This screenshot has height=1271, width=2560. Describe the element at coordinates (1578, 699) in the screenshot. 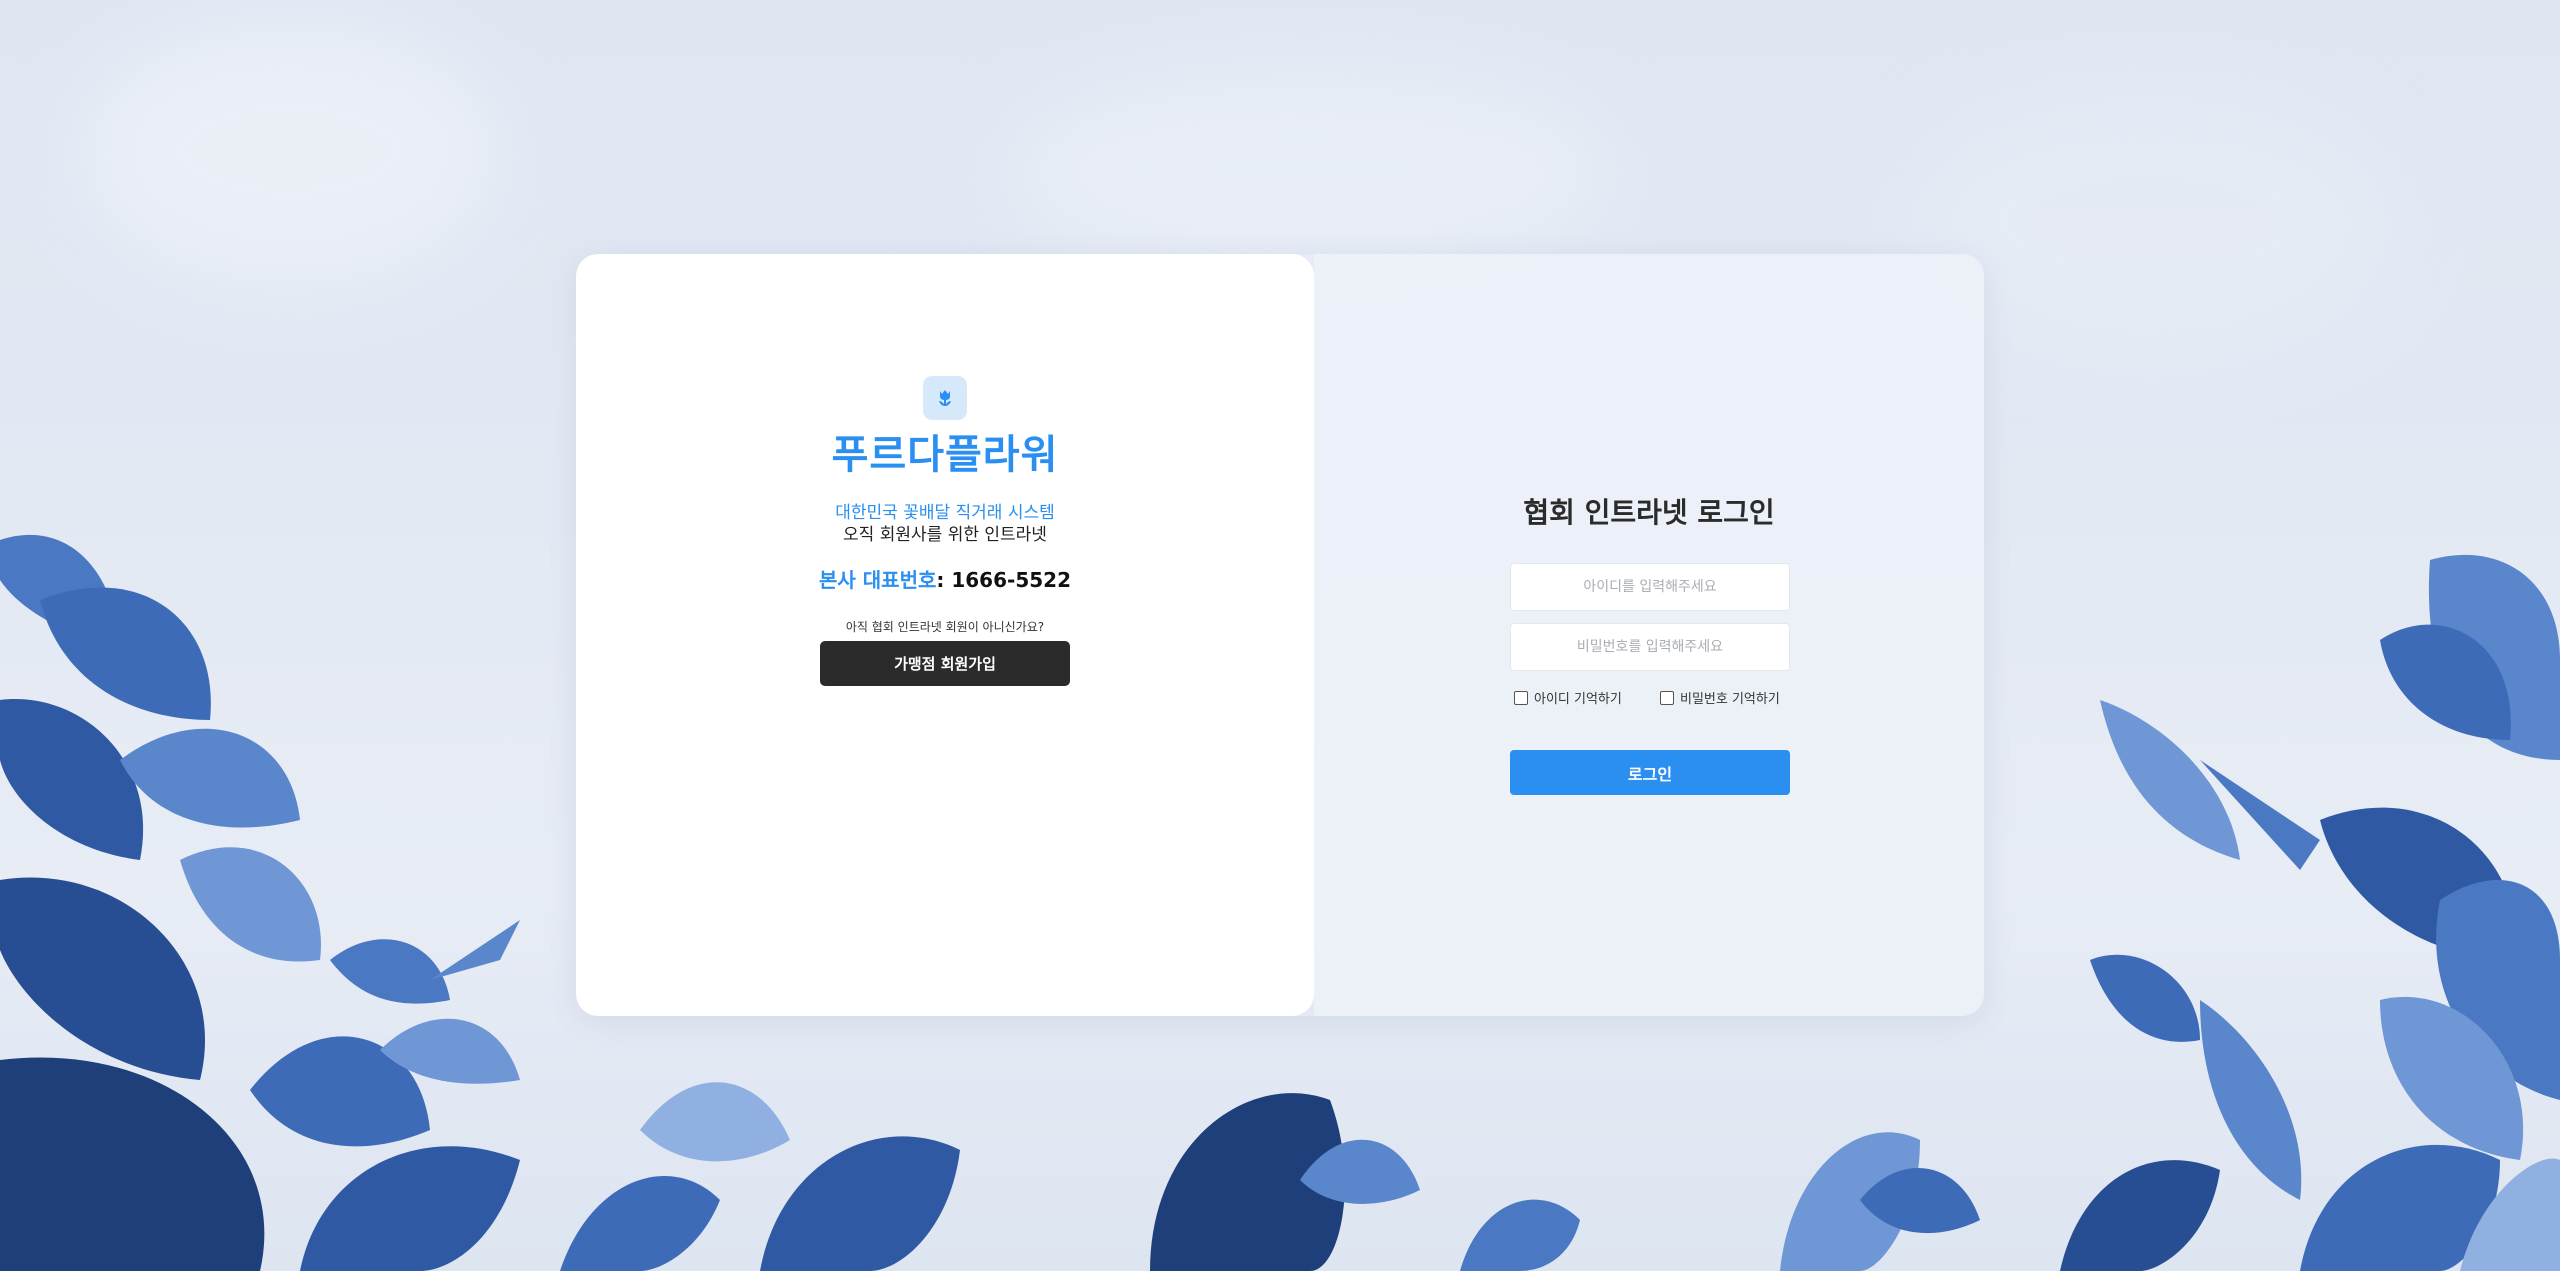

I see `remember-id-label: 아이디 기억하기` at that location.